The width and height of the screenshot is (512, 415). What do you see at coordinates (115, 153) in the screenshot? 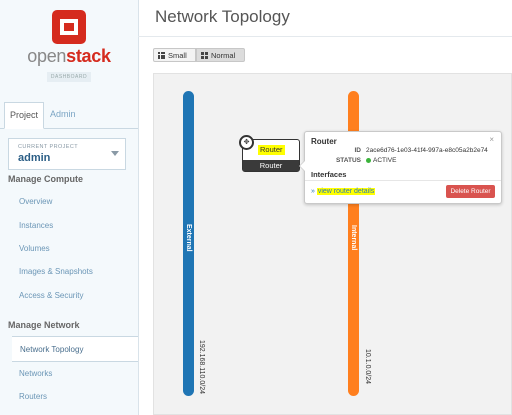
I see `chevron-down-icon` at bounding box center [115, 153].